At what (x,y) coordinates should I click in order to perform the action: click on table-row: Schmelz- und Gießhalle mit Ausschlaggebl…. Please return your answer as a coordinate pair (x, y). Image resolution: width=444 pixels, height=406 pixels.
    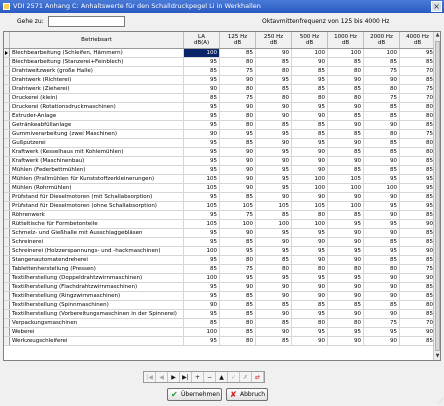
    Looking at the image, I should click on (222, 233).